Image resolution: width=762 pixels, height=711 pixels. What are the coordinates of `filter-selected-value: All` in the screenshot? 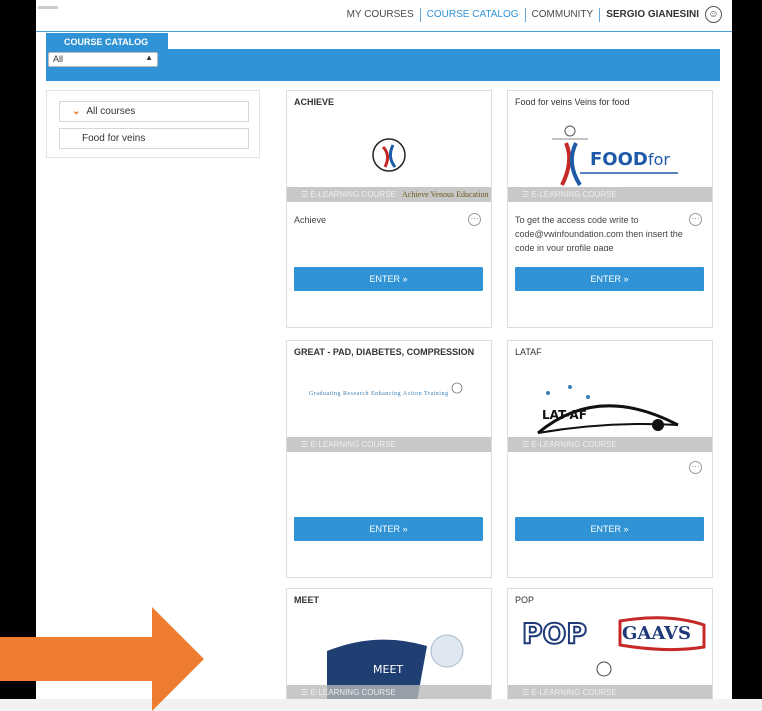 It's located at (58, 59).